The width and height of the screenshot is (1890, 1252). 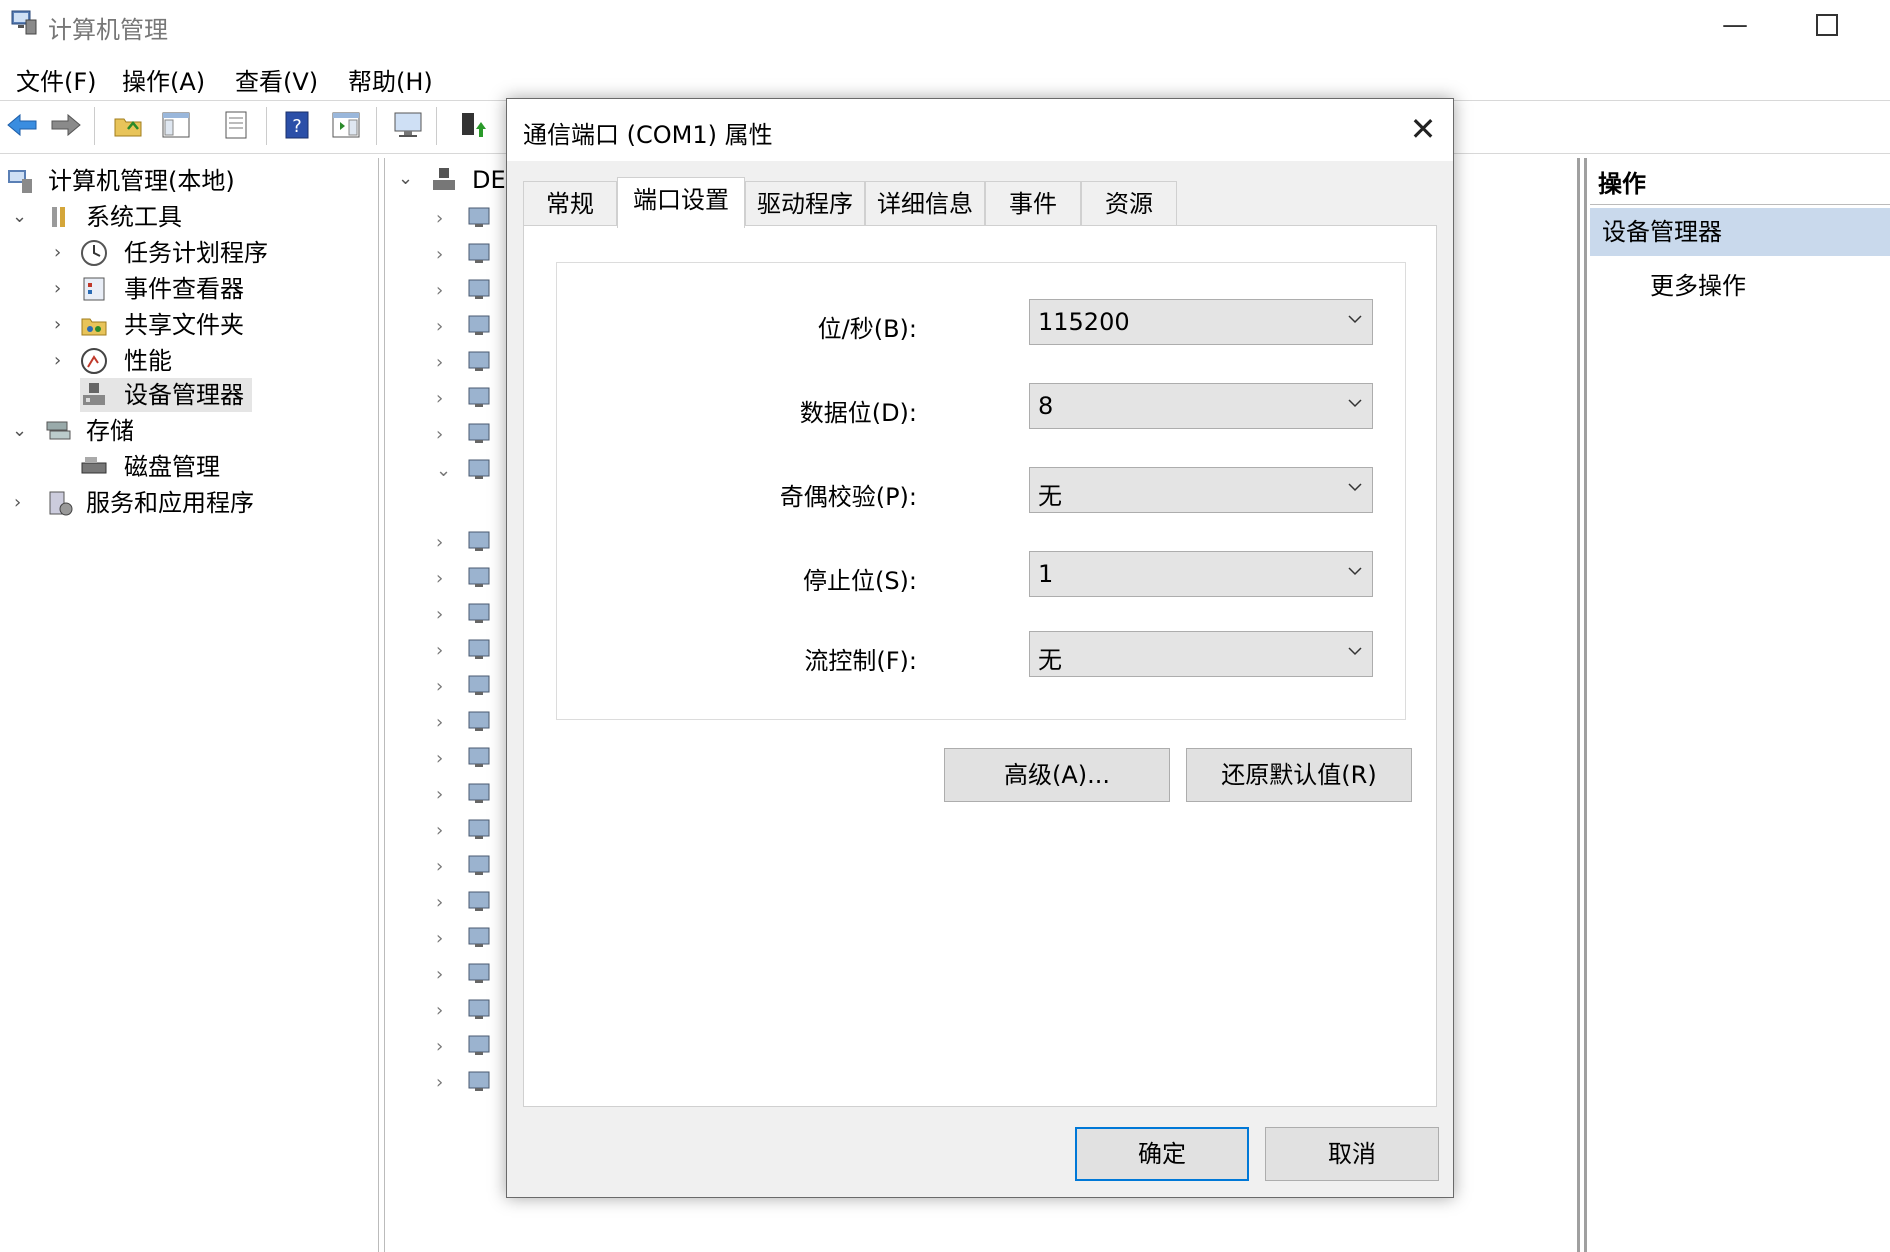 What do you see at coordinates (1046, 406) in the screenshot?
I see `data-bits-value: 8` at bounding box center [1046, 406].